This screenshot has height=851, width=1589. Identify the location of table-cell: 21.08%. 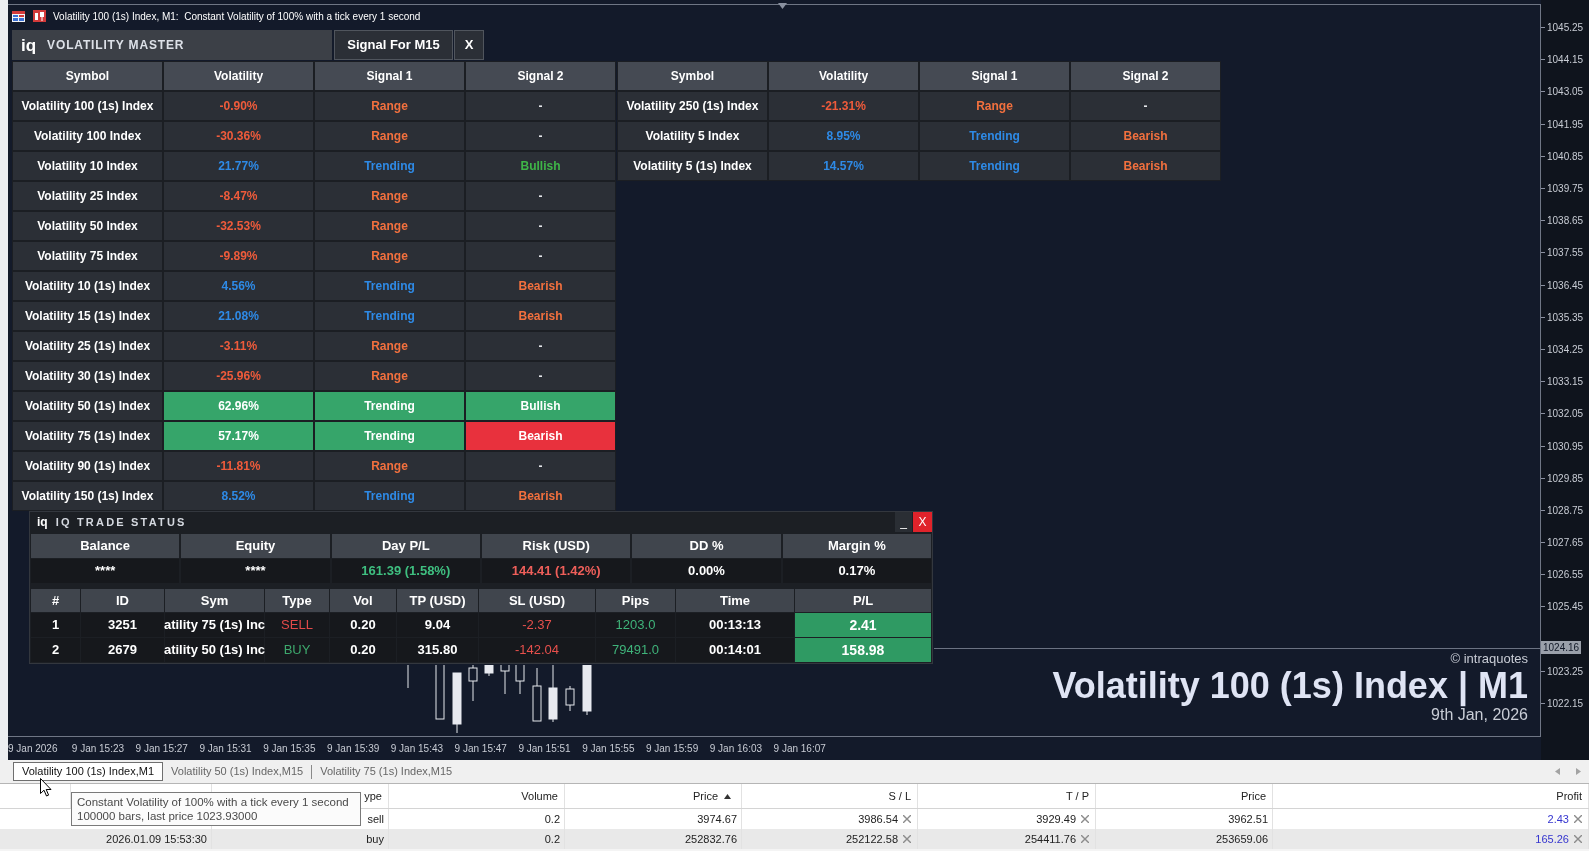
(238, 316).